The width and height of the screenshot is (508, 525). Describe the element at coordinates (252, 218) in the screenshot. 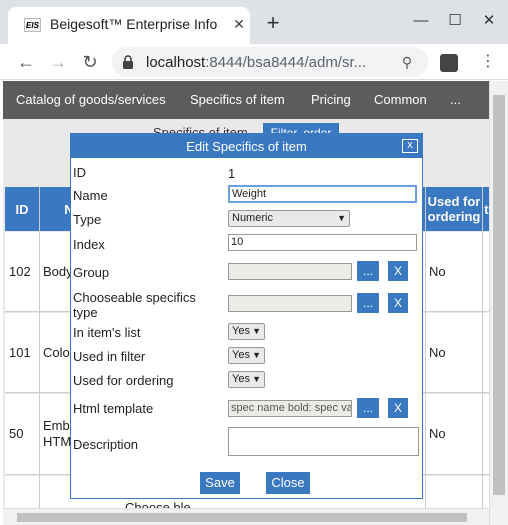

I see `type-select-value: Numeric` at that location.